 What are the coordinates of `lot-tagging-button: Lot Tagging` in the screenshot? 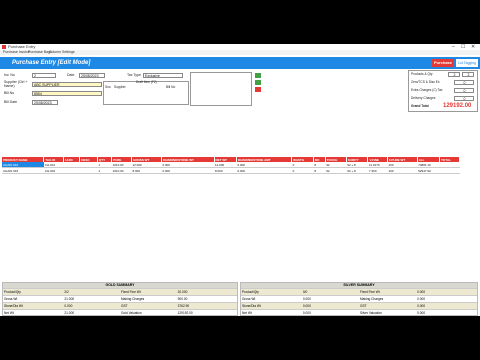 It's located at (467, 63).